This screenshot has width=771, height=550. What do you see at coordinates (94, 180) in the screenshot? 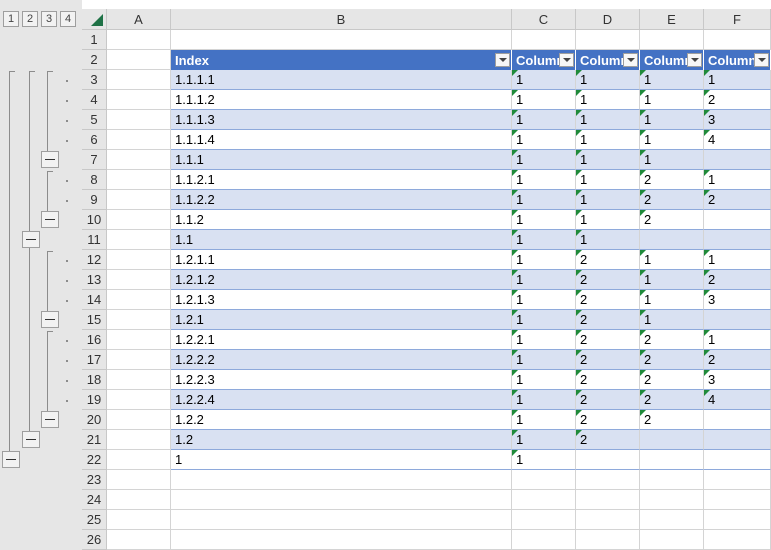
I see `row-header-8: 8` at bounding box center [94, 180].